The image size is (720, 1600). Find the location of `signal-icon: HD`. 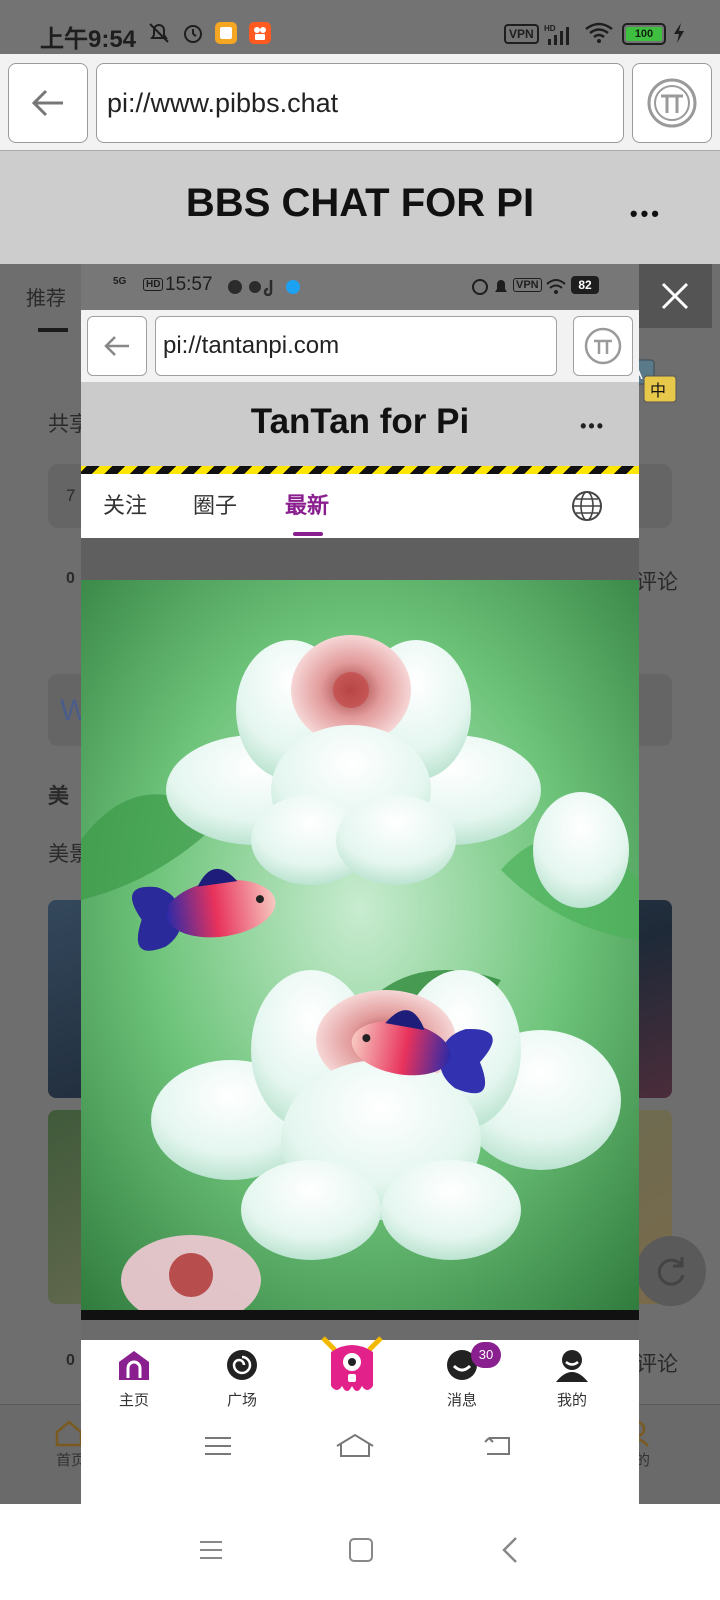

signal-icon: HD is located at coordinates (559, 35).